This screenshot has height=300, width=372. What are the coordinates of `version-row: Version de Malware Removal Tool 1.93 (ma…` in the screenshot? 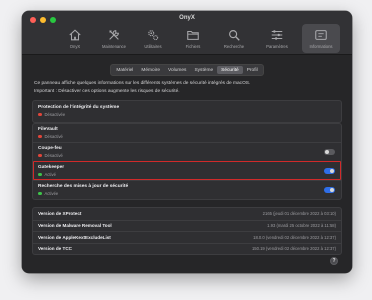 It's located at (187, 225).